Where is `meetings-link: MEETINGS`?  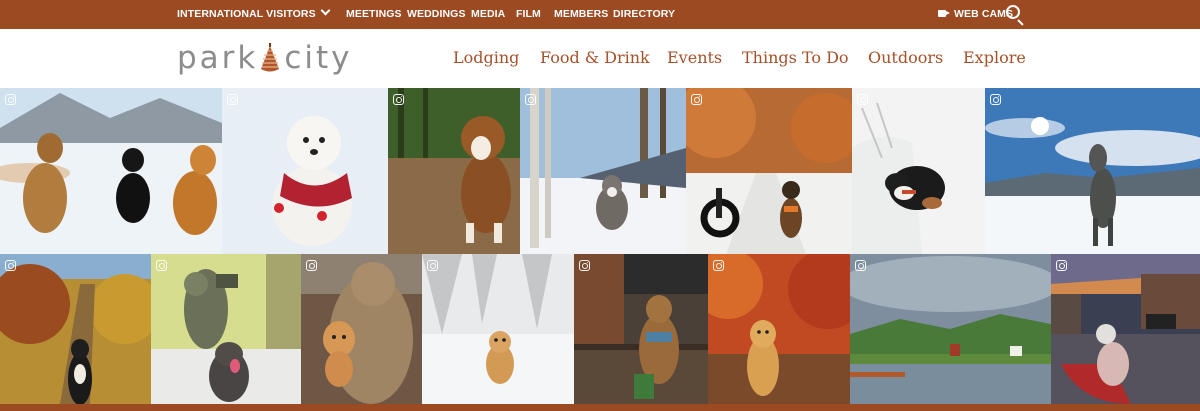
meetings-link: MEETINGS is located at coordinates (374, 14).